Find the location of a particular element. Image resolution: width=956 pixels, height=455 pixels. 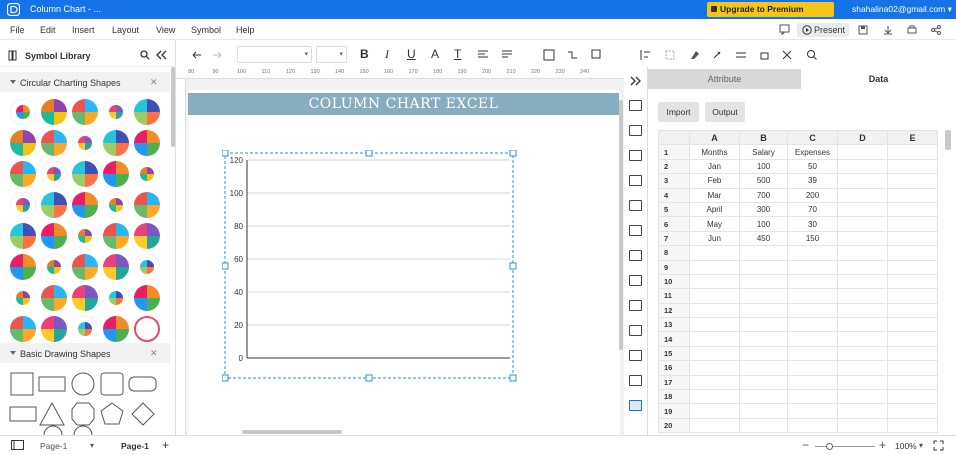

history-icon is located at coordinates (635, 380).